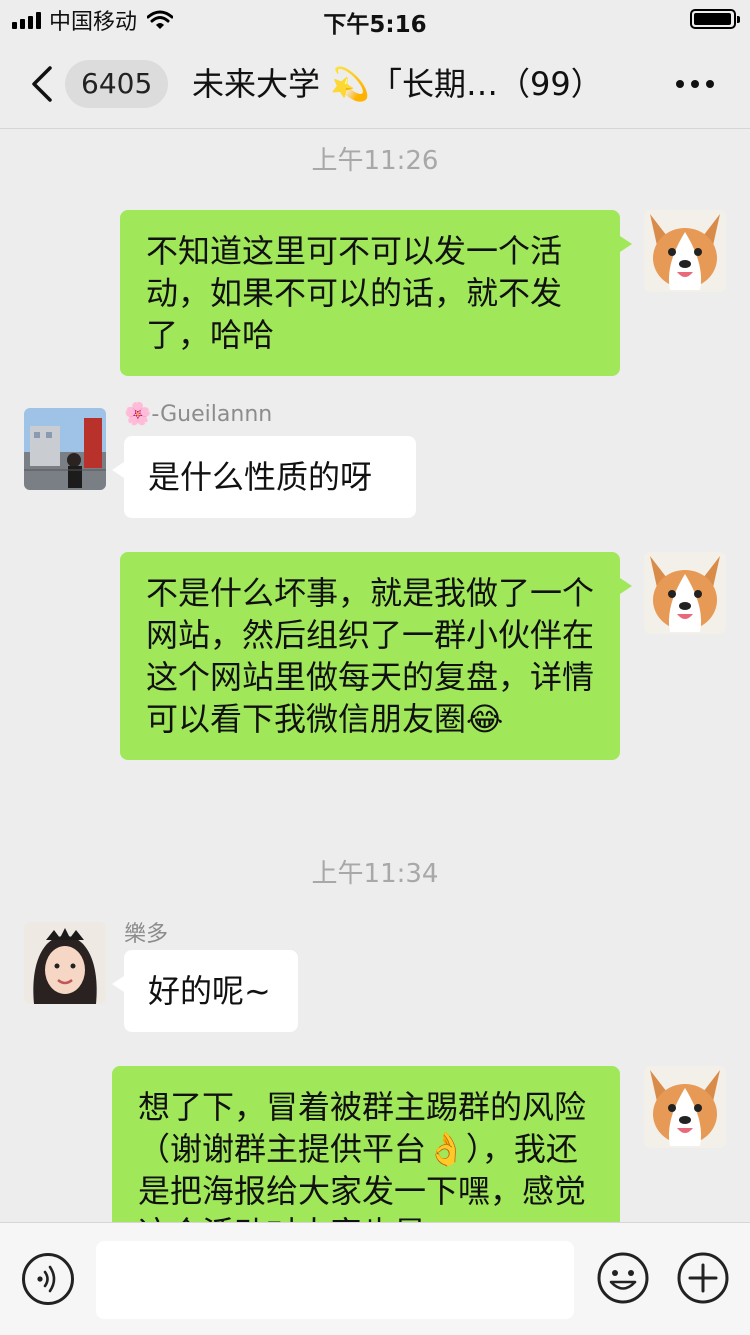  Describe the element at coordinates (375, 874) in the screenshot. I see `timestamp: 上午11:34` at that location.